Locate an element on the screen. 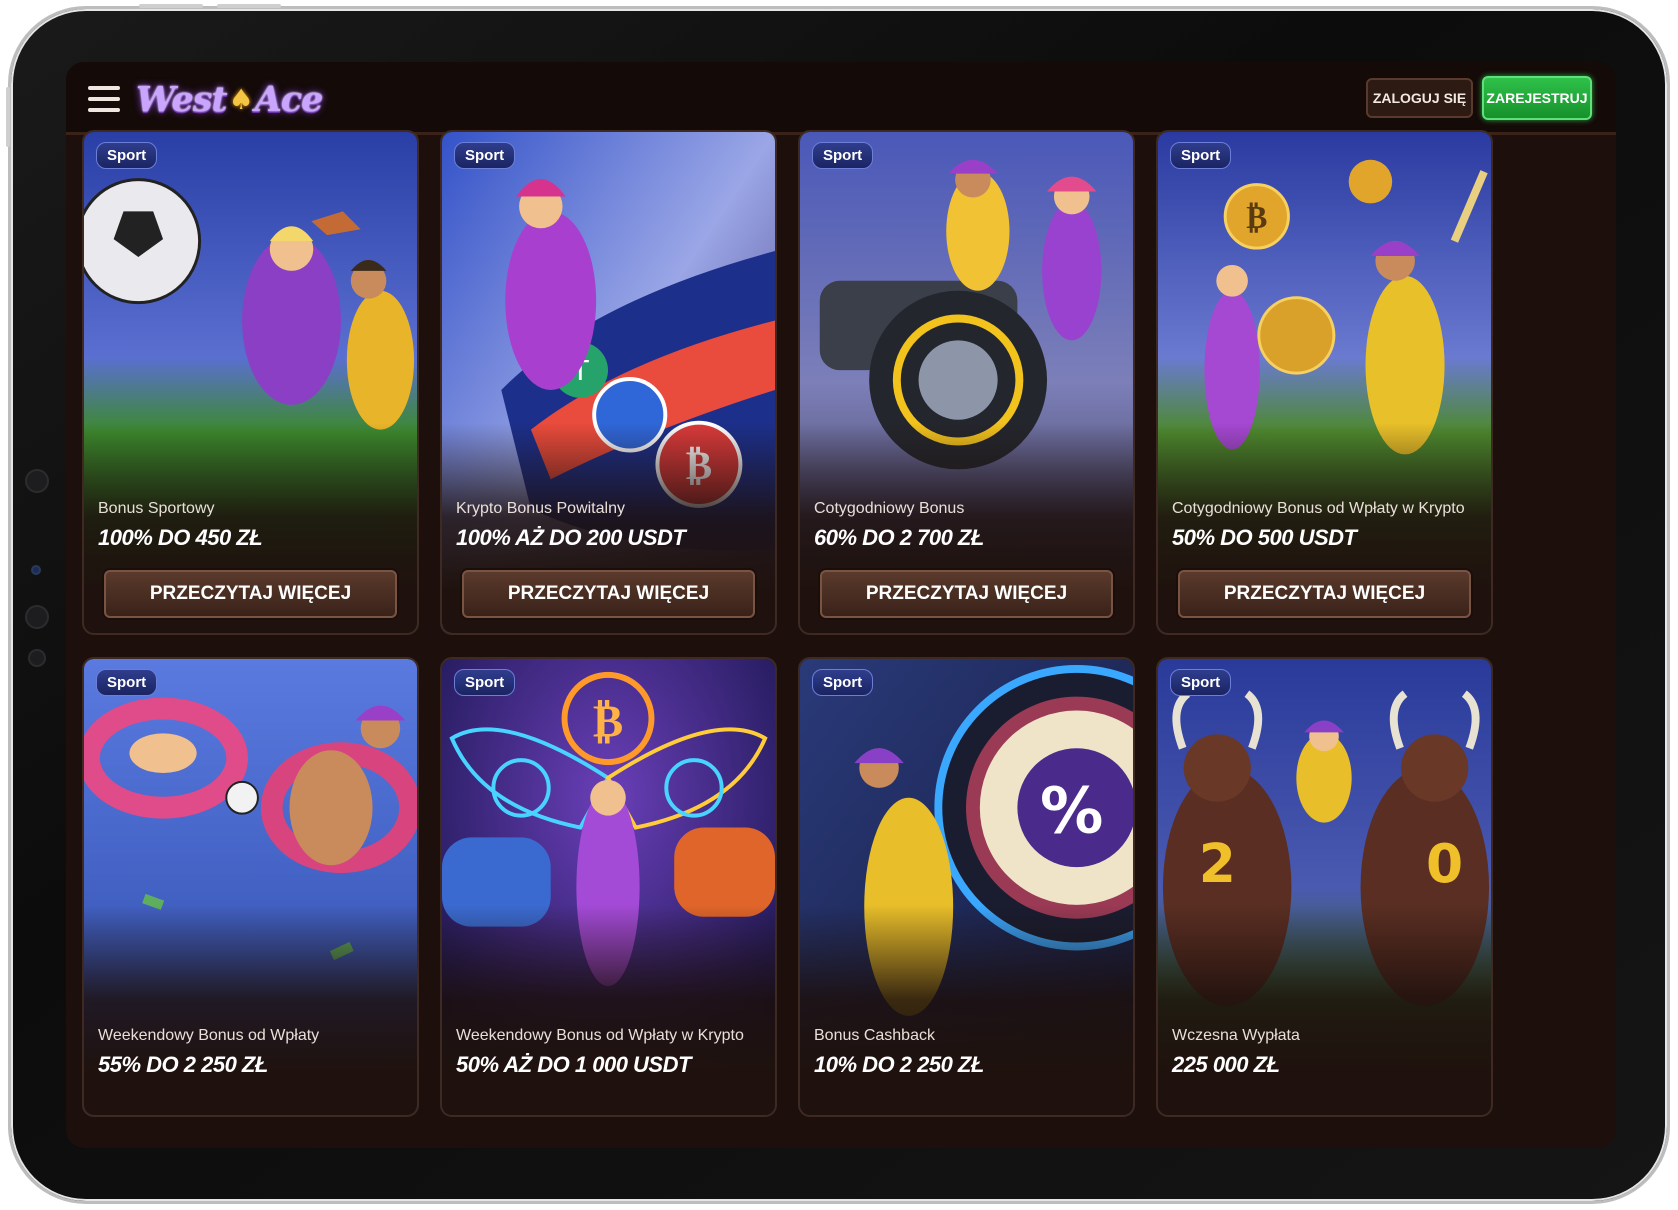 This screenshot has width=1678, height=1210. promo-value: 60% DO 2 700 ZŁ is located at coordinates (899, 537).